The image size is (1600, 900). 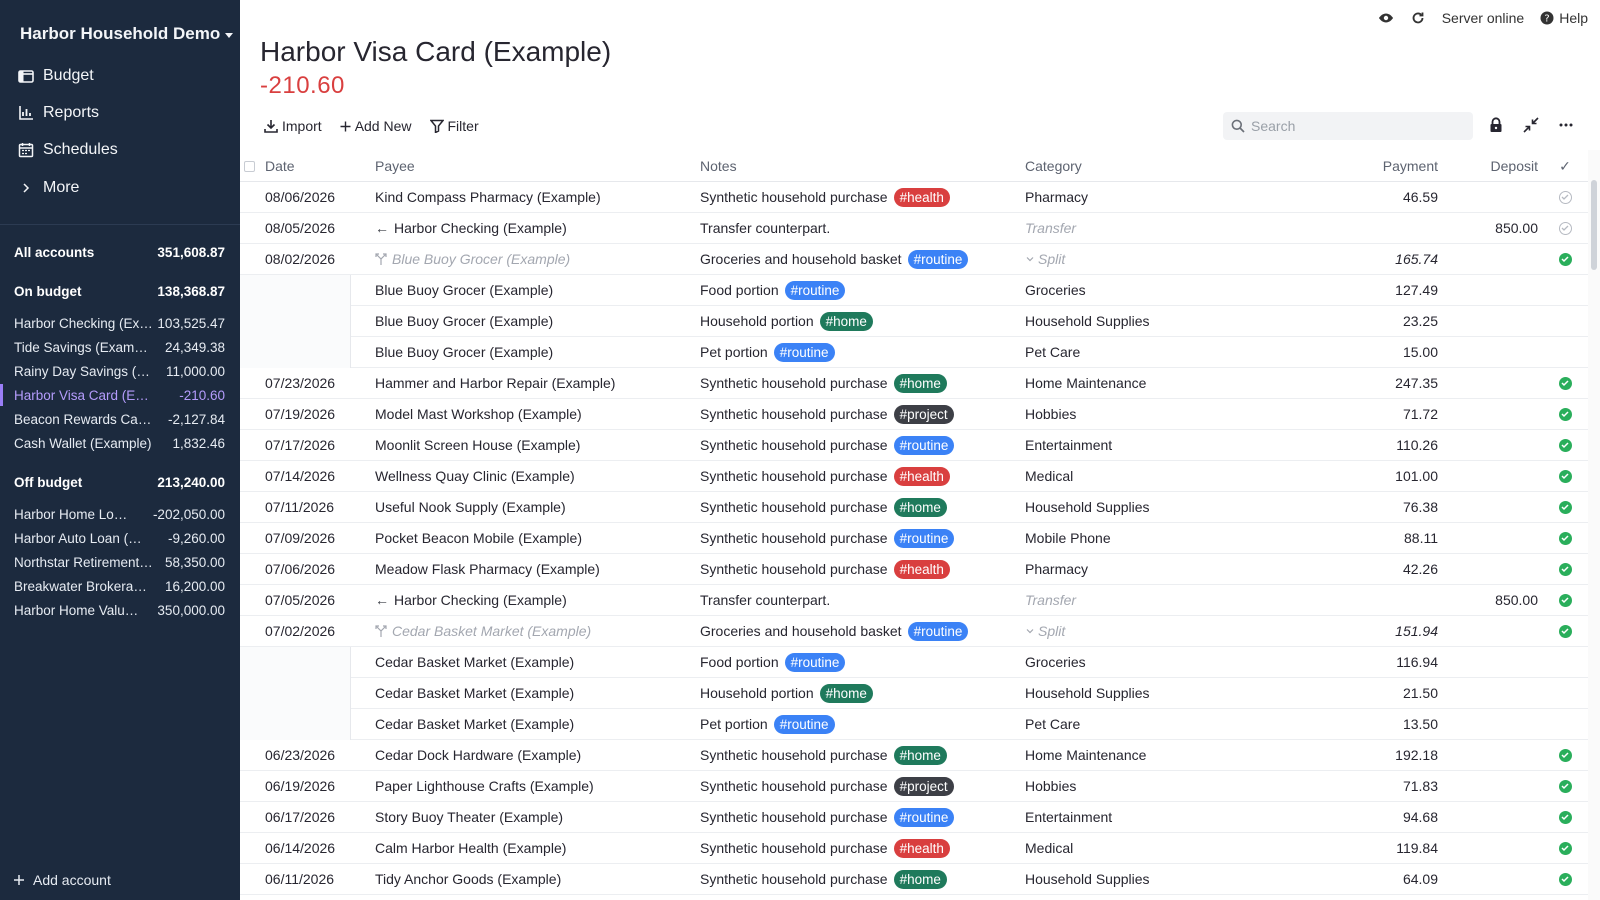 I want to click on account-tide-savings: Tide Savings (Example) 24,349.38, so click(x=119, y=347).